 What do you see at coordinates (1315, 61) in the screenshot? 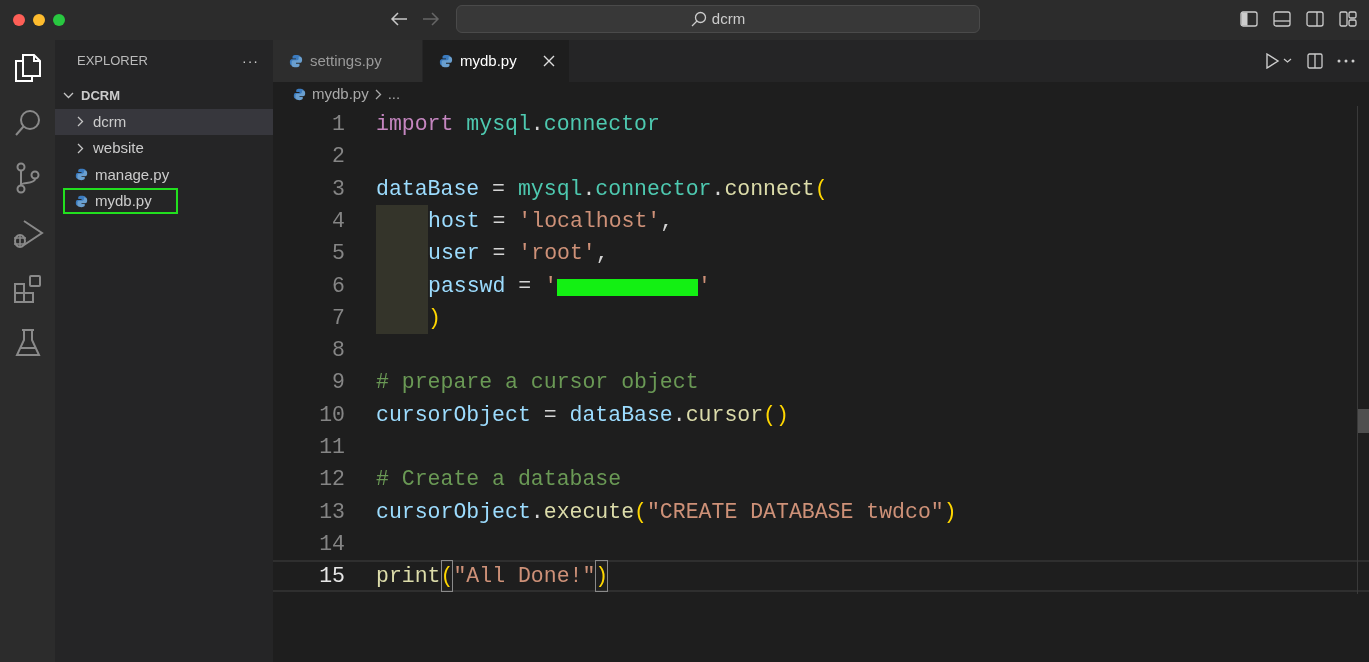
I see `split-editor-icon` at bounding box center [1315, 61].